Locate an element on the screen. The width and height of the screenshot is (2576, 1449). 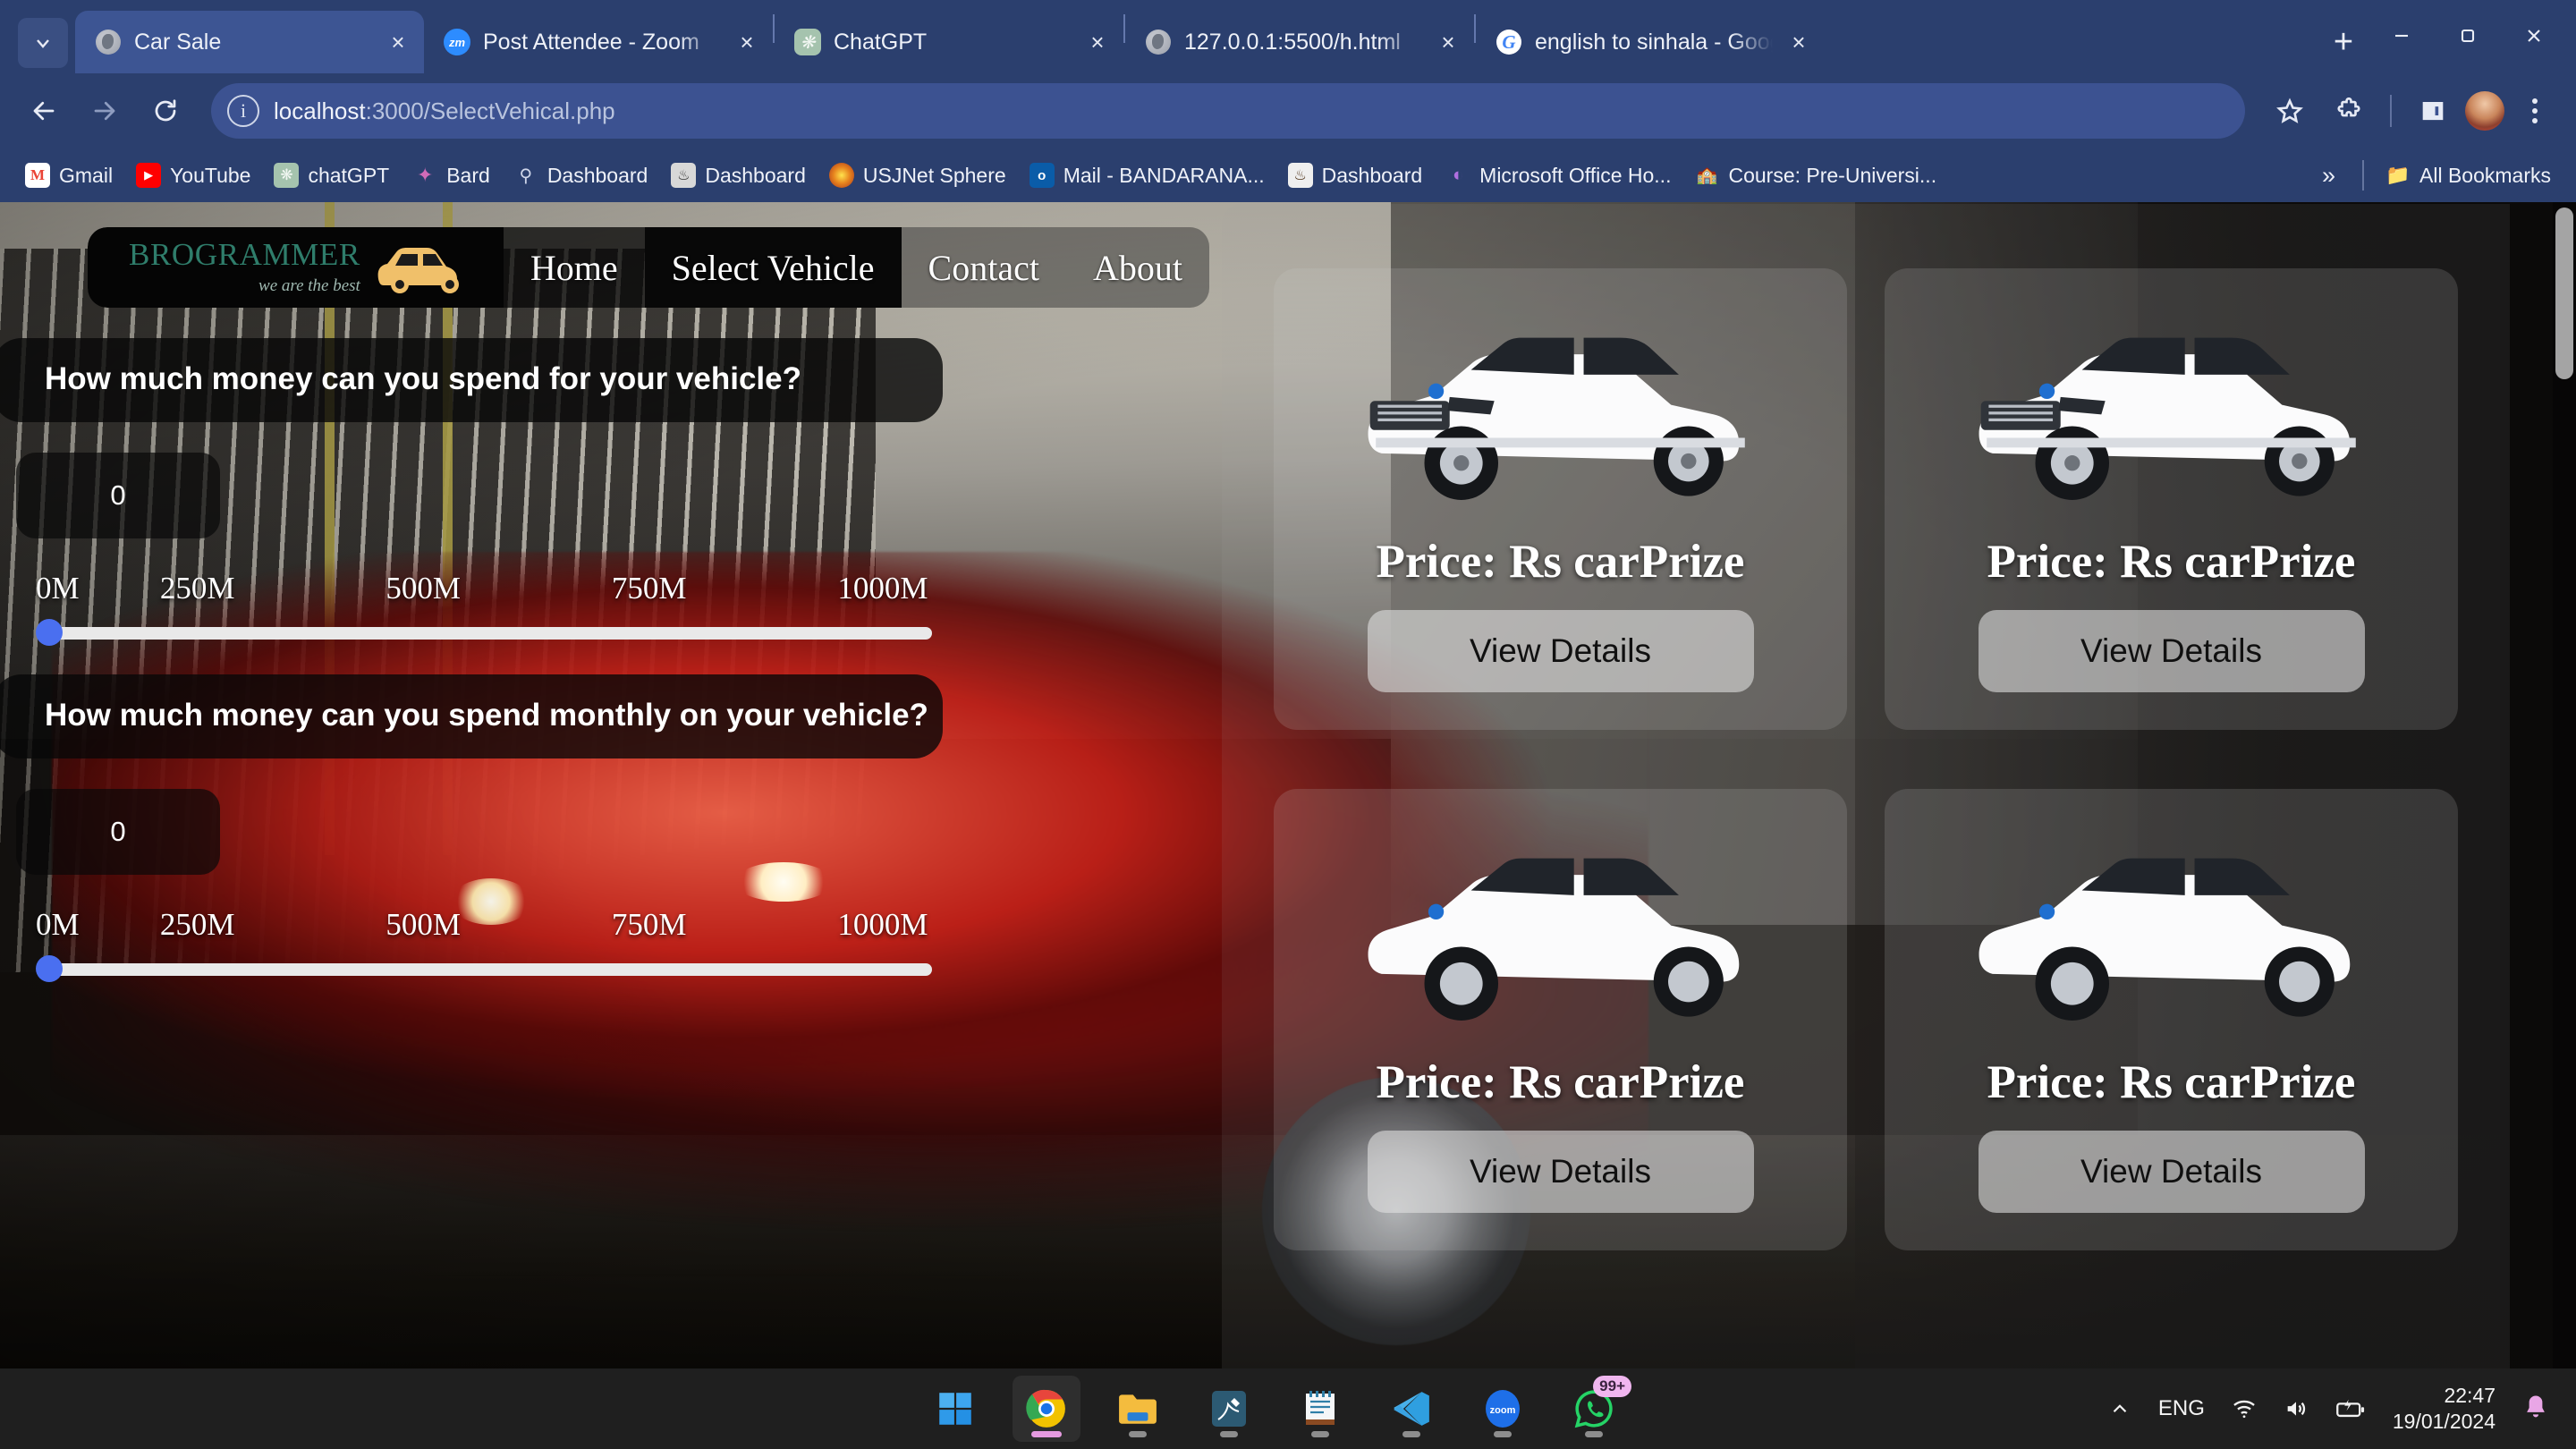
window-maximize-button is located at coordinates (2468, 36).